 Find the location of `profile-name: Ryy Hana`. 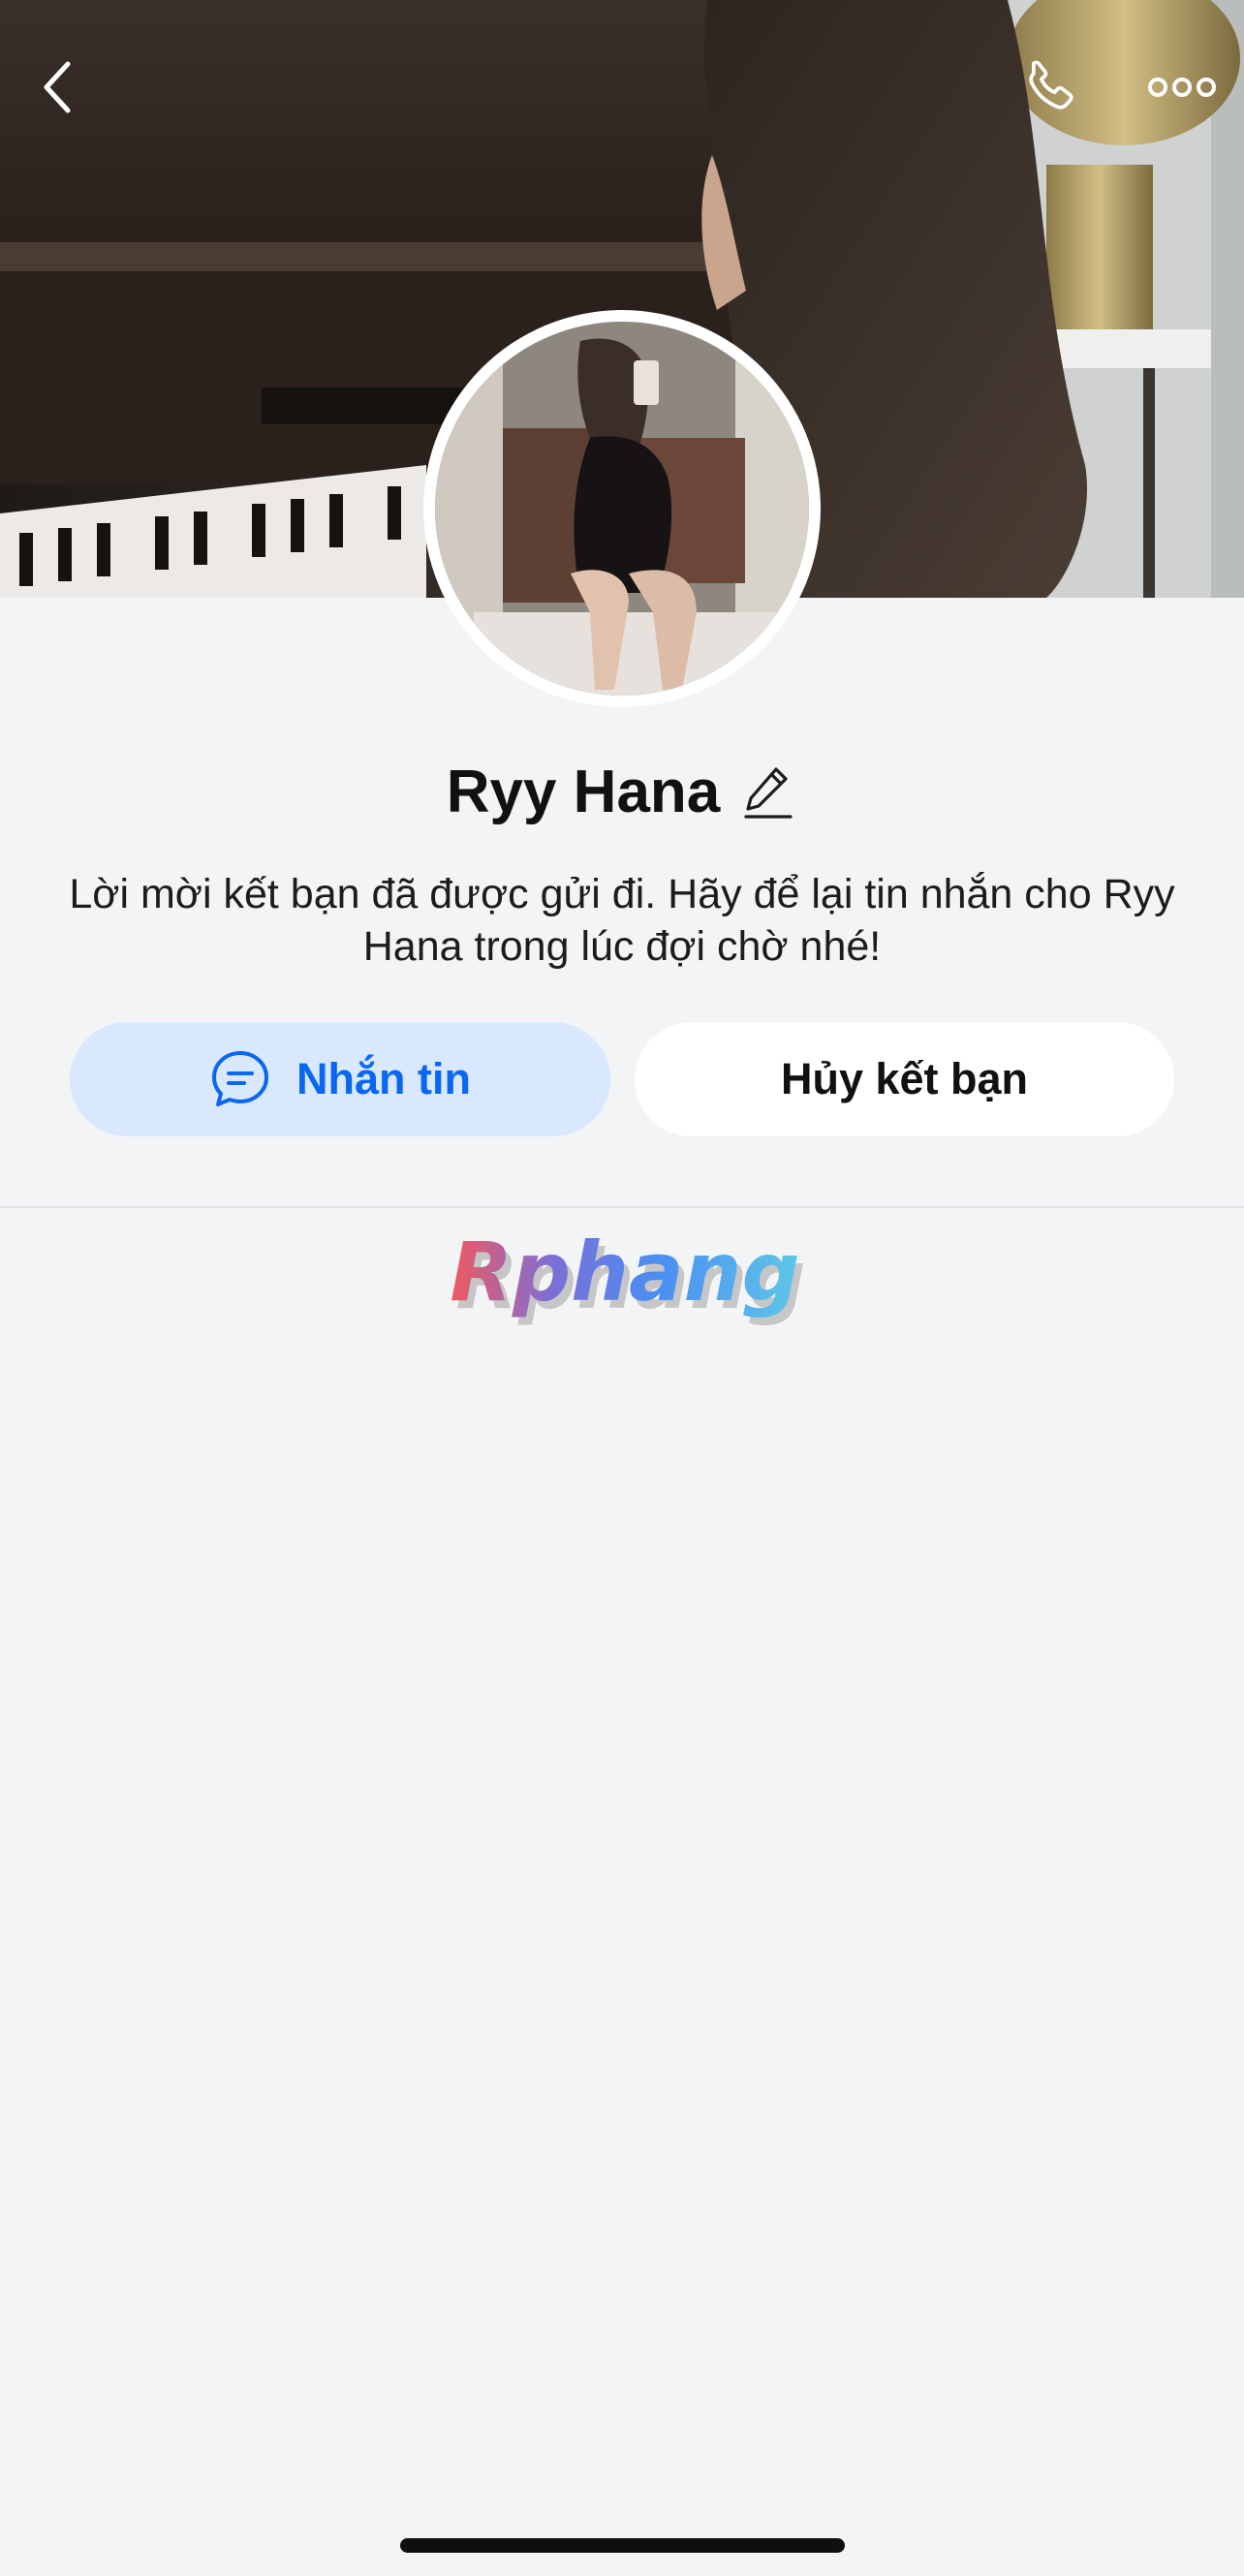

profile-name: Ryy Hana is located at coordinates (583, 791).